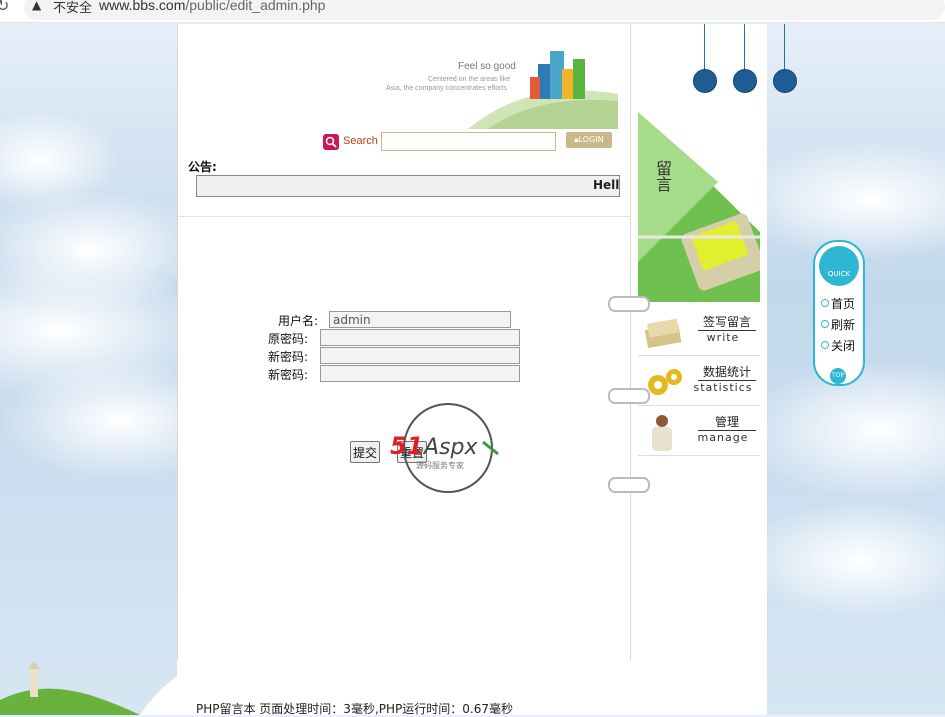 The height and width of the screenshot is (717, 945). Describe the element at coordinates (662, 433) in the screenshot. I see `person-icon` at that location.